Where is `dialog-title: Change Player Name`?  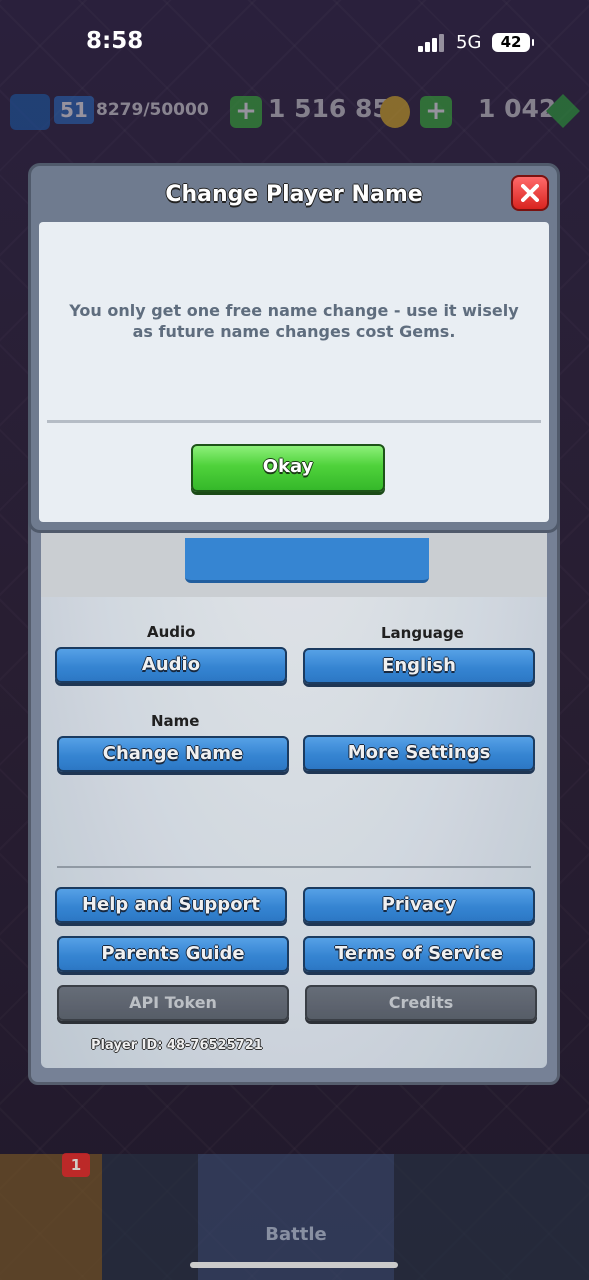
dialog-title: Change Player Name is located at coordinates (294, 194).